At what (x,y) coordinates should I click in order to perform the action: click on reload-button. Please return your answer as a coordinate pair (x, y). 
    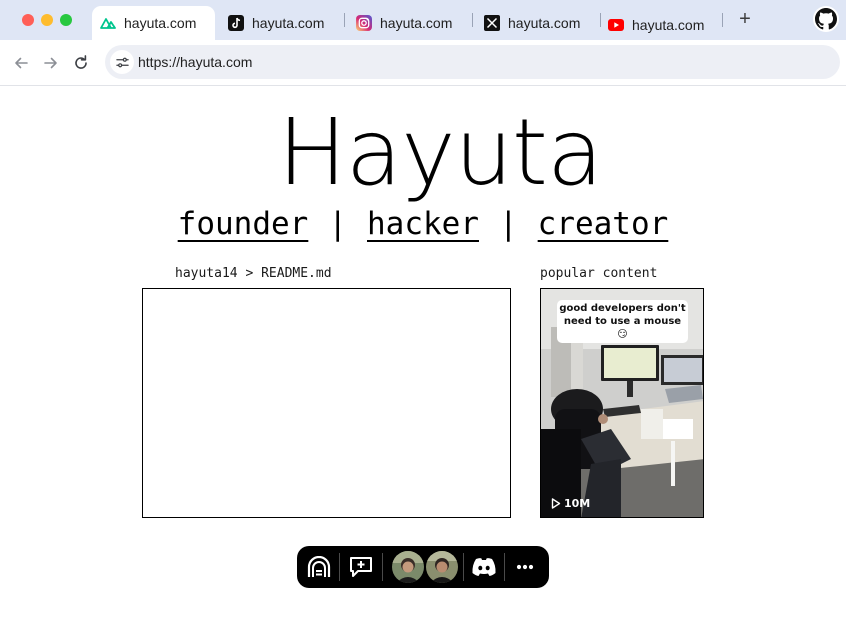
    Looking at the image, I should click on (81, 63).